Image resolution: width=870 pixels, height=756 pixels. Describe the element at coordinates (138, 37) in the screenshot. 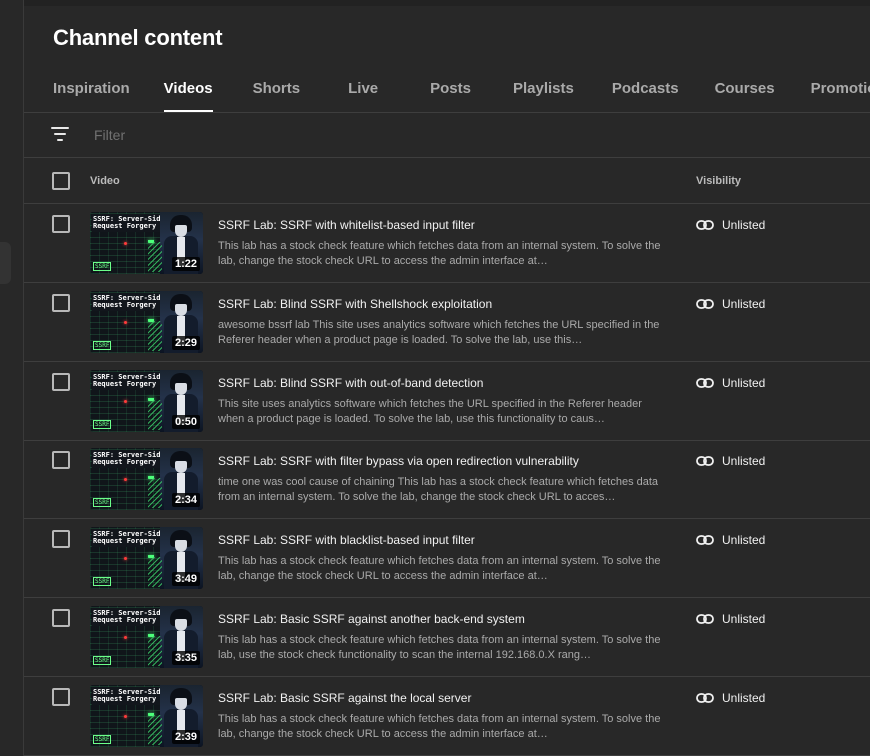

I see `page-title: Channel content` at that location.